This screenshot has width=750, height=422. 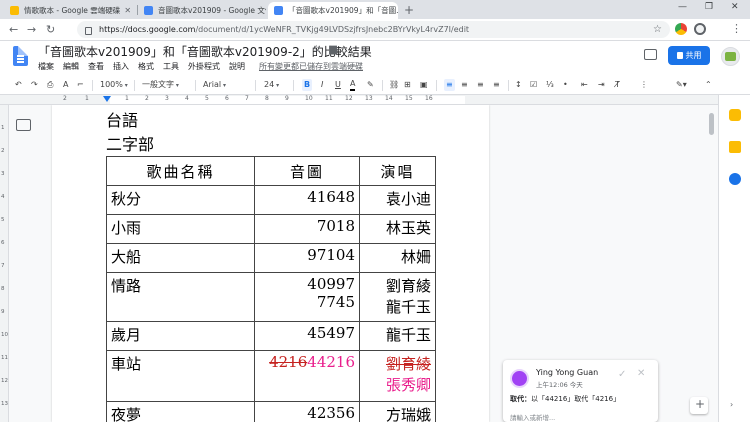 I want to click on code-cell: 7018, so click(x=307, y=229).